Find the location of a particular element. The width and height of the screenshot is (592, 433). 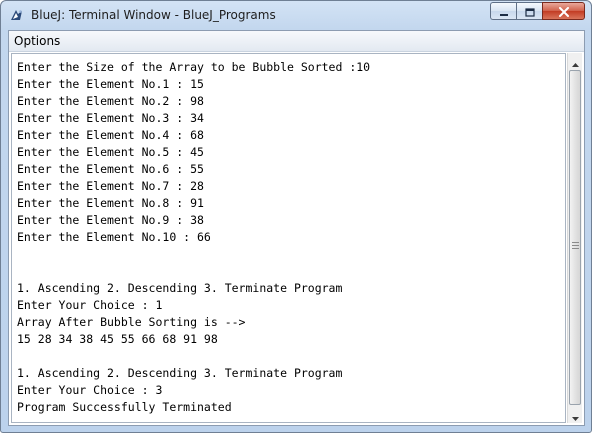

terminal-line: Program Successfully Terminated is located at coordinates (124, 407).